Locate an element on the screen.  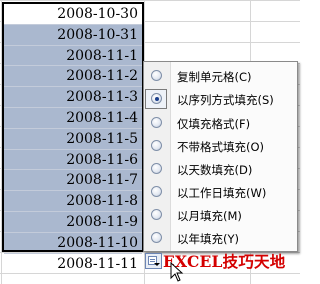
cell: 2008-11-1 is located at coordinates (73, 56).